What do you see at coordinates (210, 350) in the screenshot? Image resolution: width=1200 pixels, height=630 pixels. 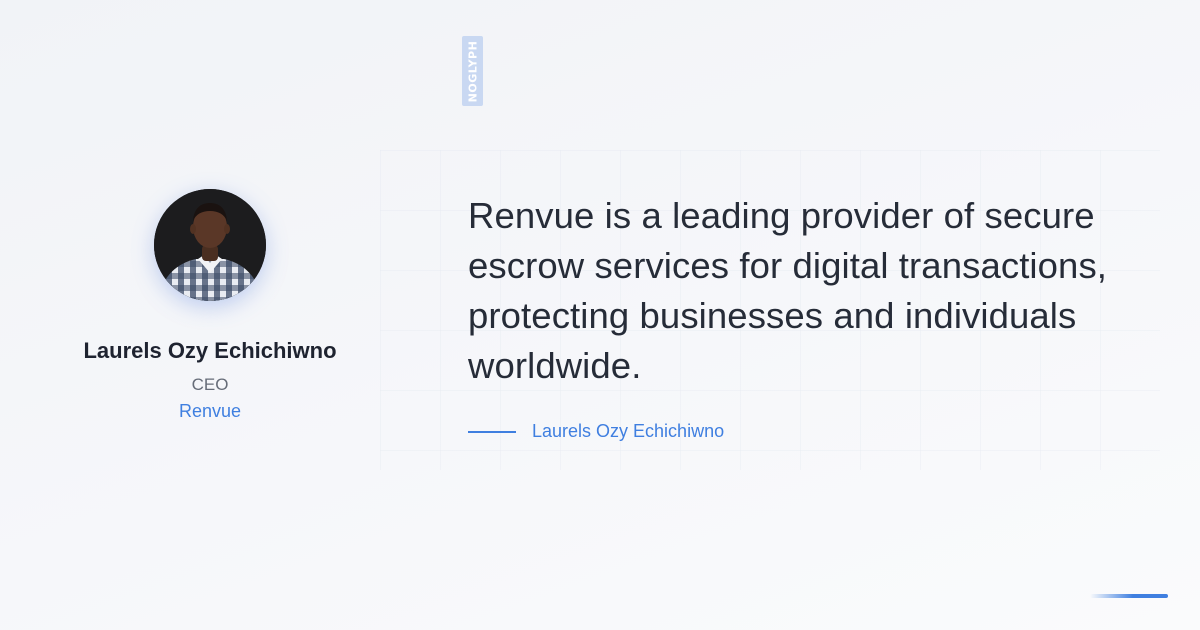 I see `author-name: Laurels Ozy Echichiwno` at bounding box center [210, 350].